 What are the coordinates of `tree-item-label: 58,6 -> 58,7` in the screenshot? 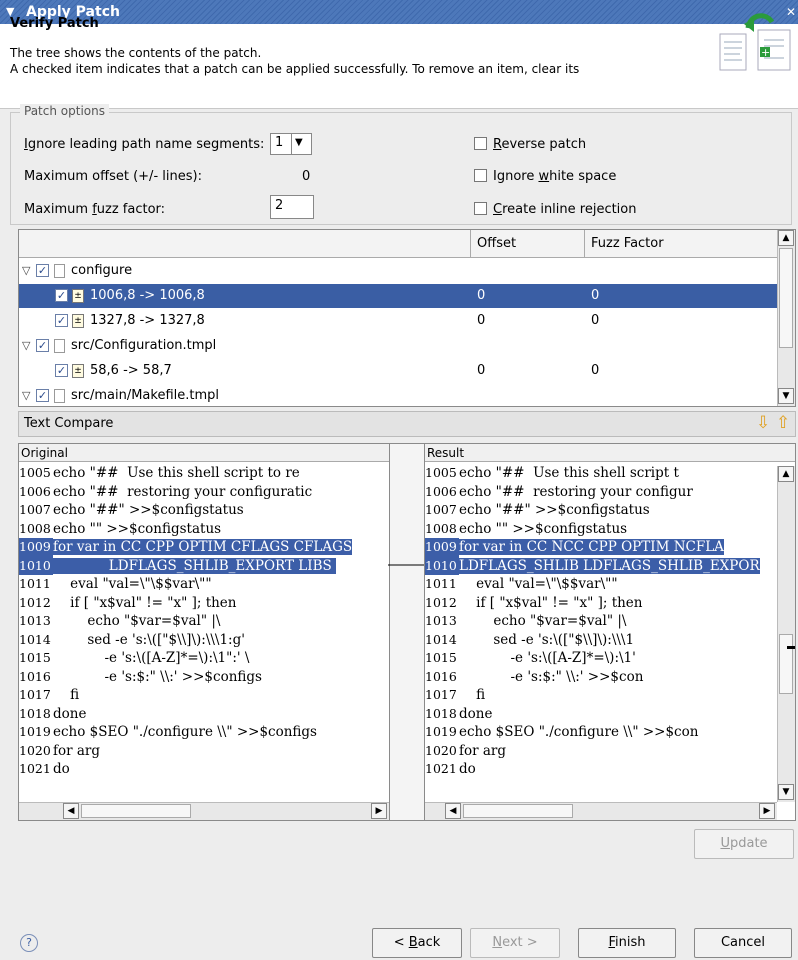 It's located at (131, 370).